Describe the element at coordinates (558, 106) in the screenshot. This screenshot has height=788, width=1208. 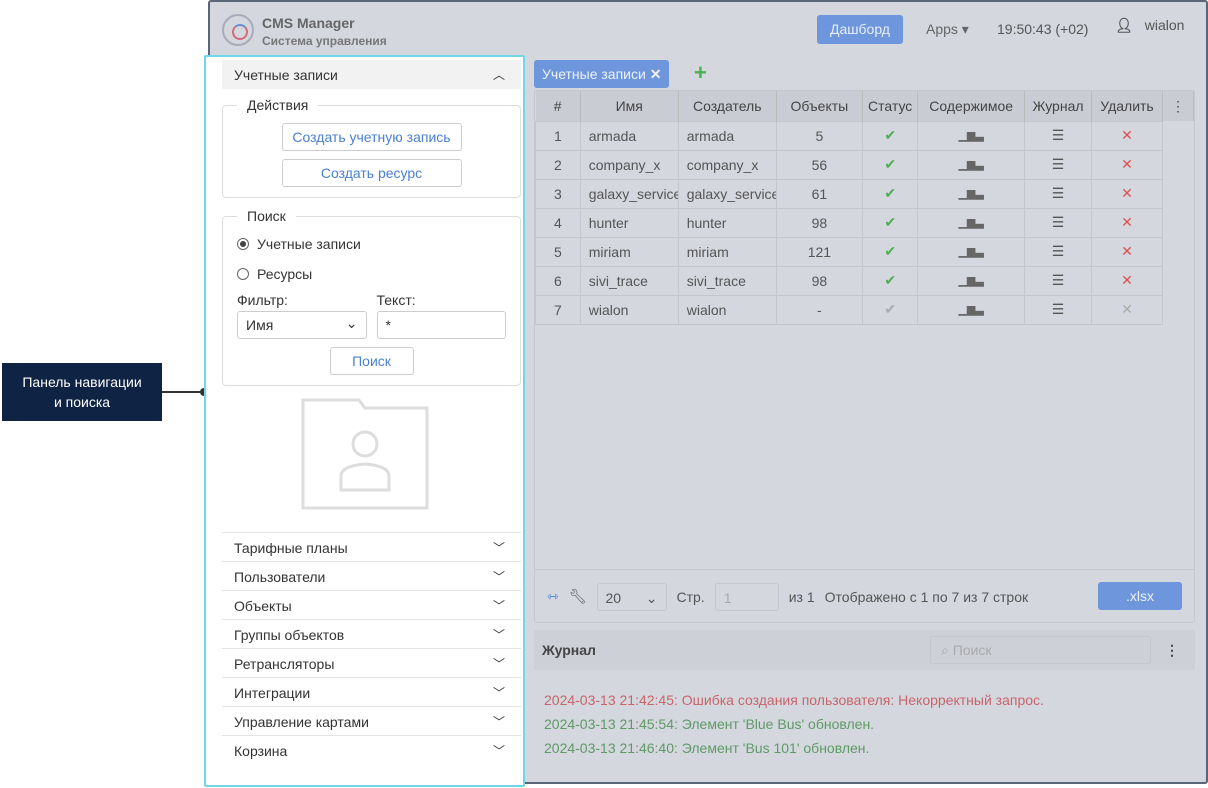
I see `column-header: #` at that location.